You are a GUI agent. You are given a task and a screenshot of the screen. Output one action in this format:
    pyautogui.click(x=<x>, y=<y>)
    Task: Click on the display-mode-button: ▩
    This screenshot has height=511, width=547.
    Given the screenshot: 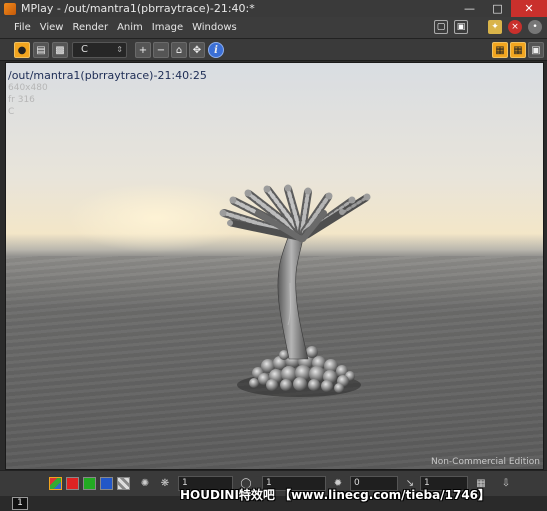 What is the action you would take?
    pyautogui.click(x=60, y=50)
    